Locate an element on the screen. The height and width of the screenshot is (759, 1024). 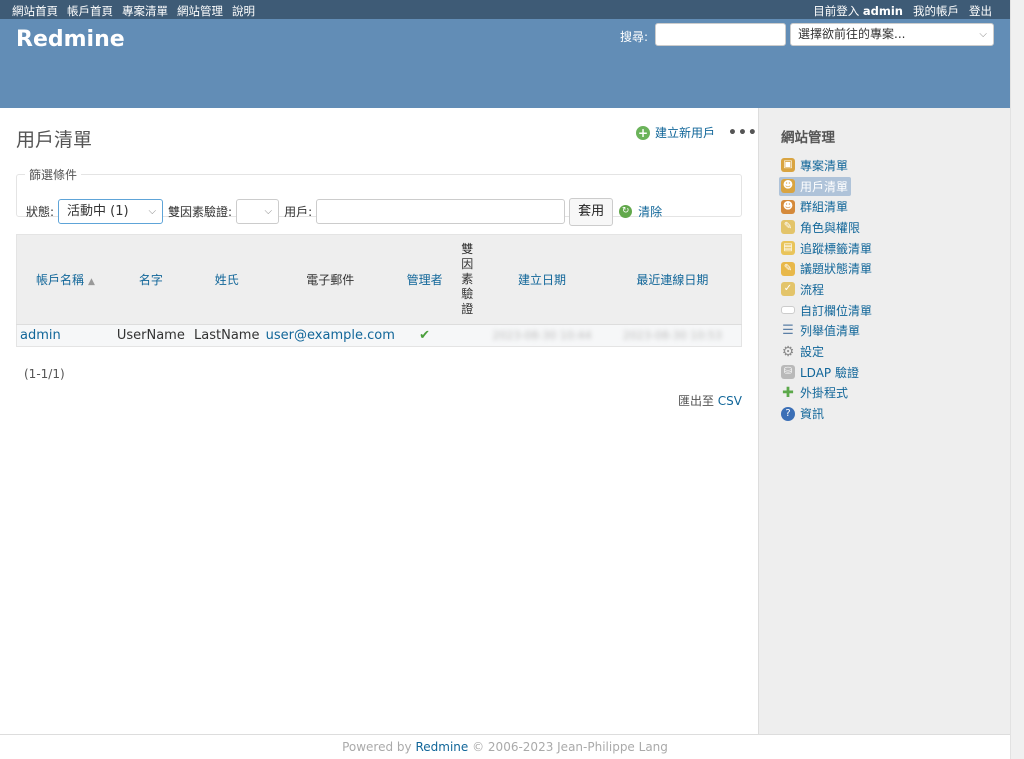
sidebar-item-custom-fields: 自訂欄位清單 is located at coordinates (827, 310).